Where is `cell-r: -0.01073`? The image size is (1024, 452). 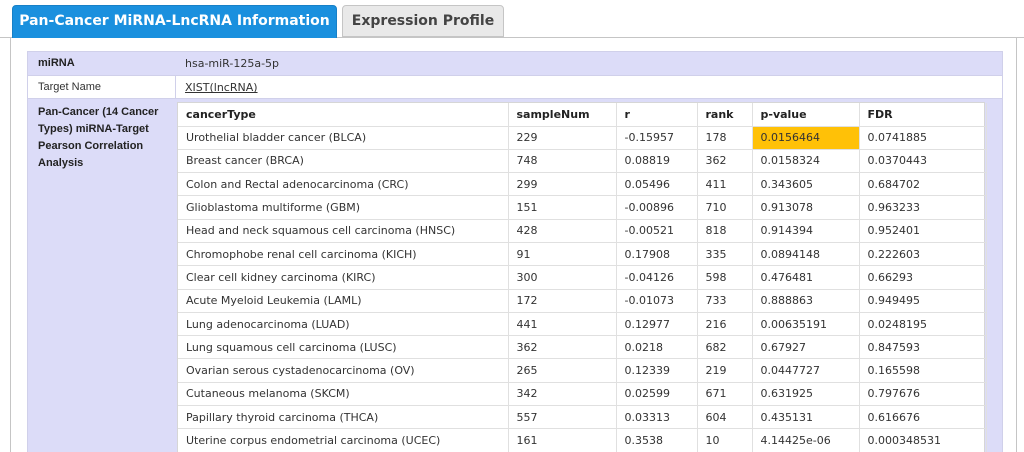
cell-r: -0.01073 is located at coordinates (657, 301).